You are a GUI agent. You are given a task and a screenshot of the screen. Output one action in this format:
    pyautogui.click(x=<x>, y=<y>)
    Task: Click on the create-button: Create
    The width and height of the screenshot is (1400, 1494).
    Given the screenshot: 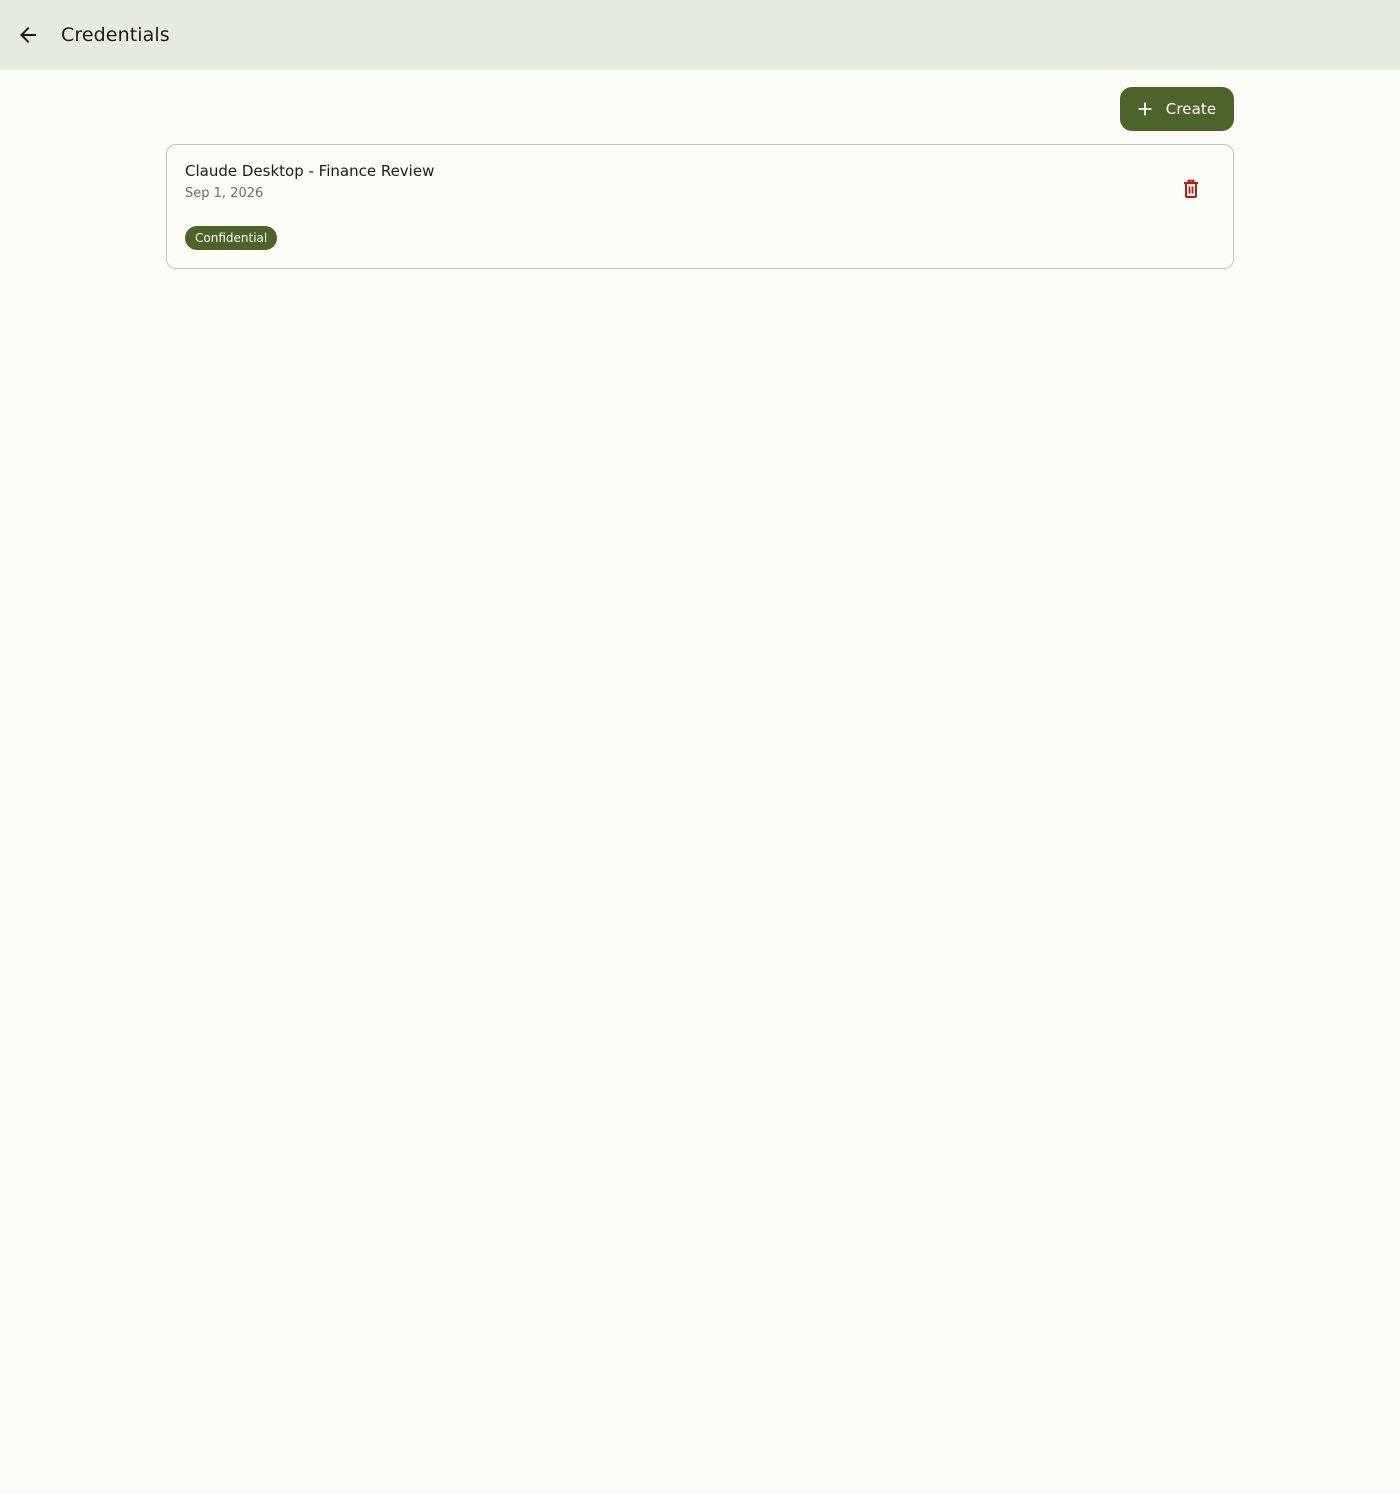 What is the action you would take?
    pyautogui.click(x=1177, y=109)
    